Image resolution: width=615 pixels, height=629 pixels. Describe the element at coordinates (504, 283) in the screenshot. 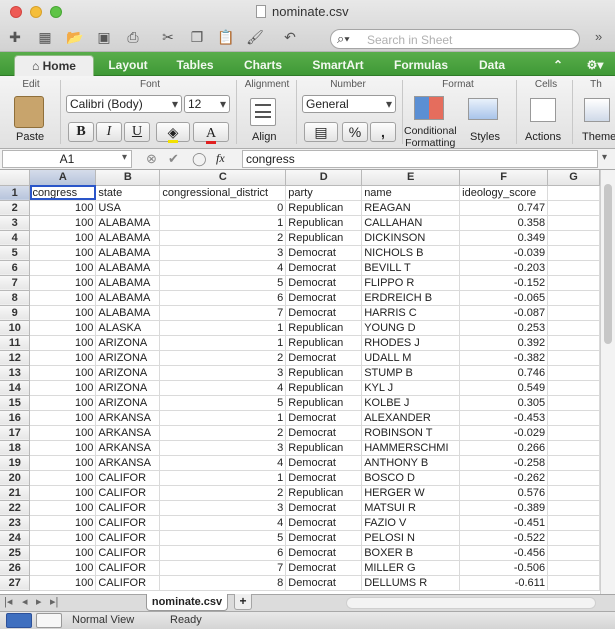

I see `cell-f: -0.152` at that location.